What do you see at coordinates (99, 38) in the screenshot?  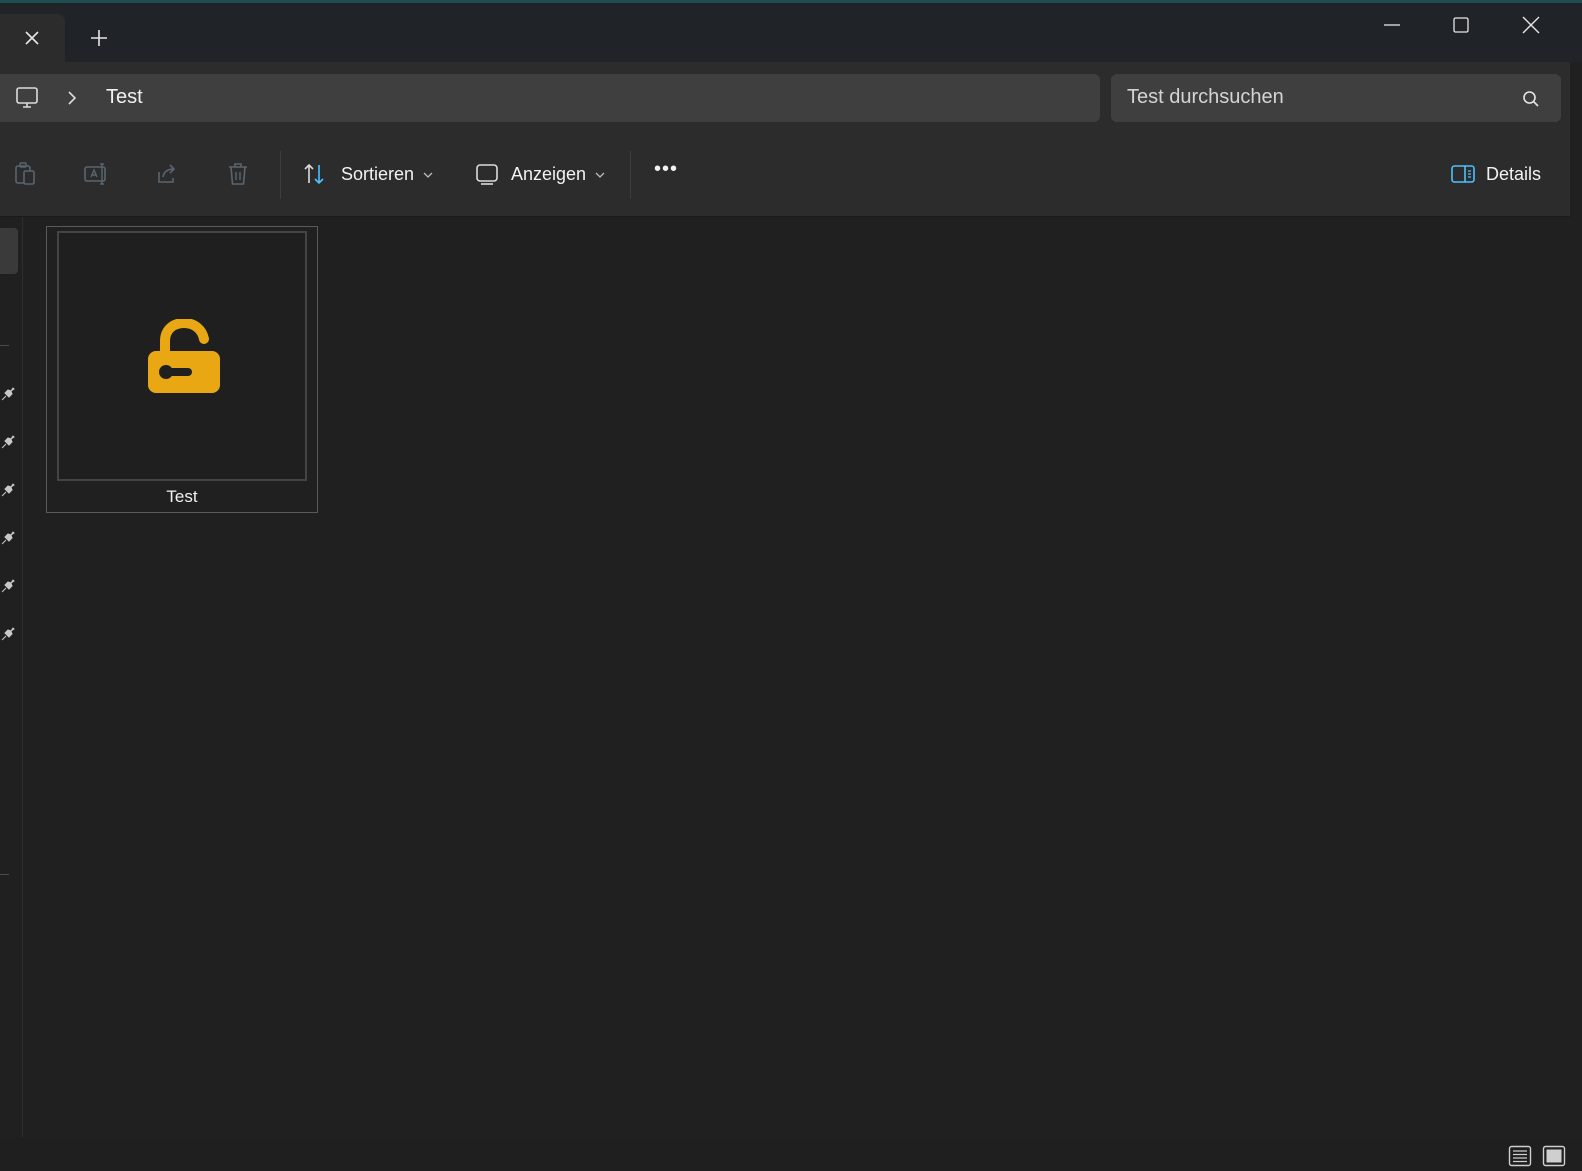 I see `new-tab-icon` at bounding box center [99, 38].